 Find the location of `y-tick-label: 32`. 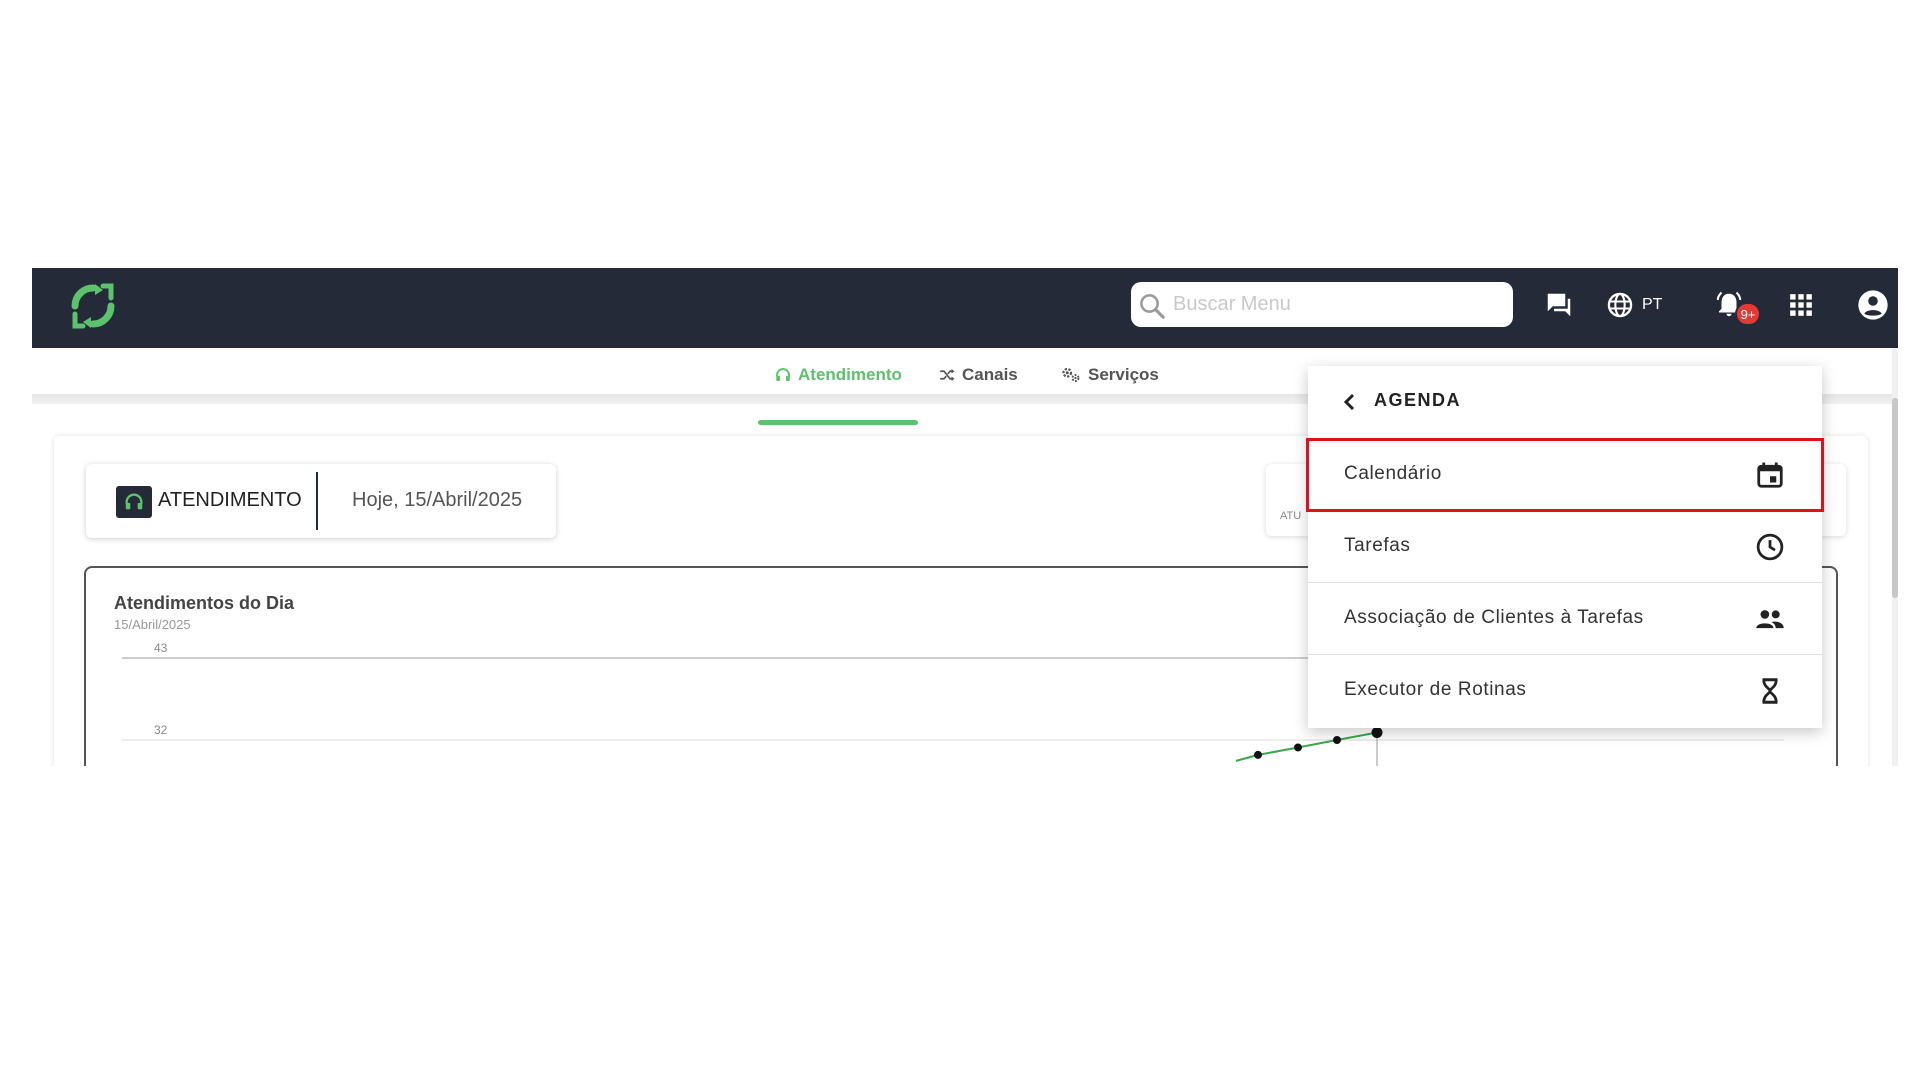

y-tick-label: 32 is located at coordinates (161, 730).